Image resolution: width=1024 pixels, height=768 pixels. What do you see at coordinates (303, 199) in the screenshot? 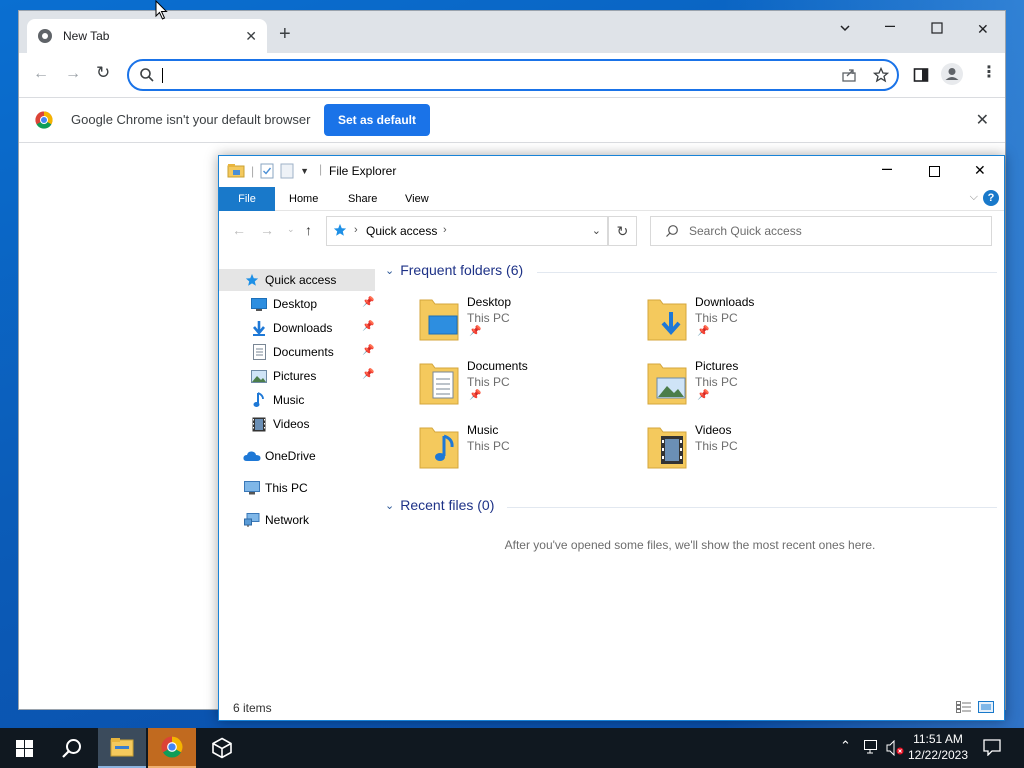
I see `ribbon-tab-home: Home` at bounding box center [303, 199].